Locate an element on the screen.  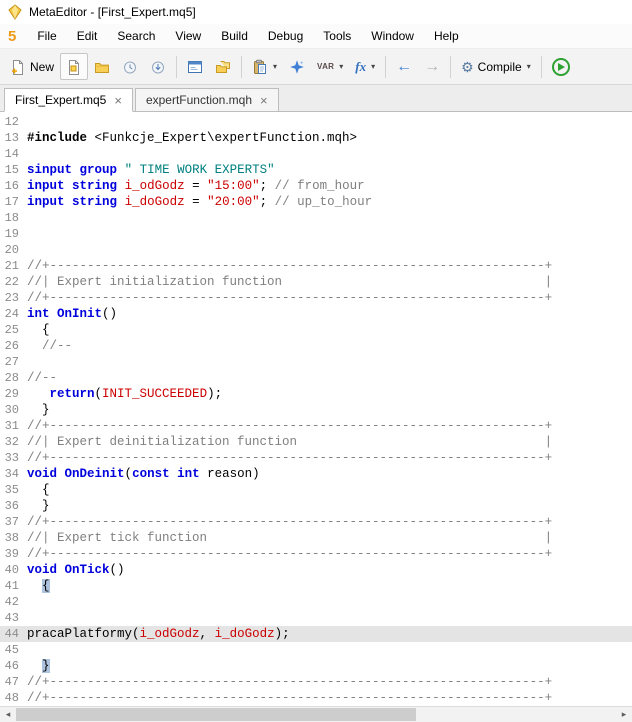
code-line: 30 } is located at coordinates (316, 410).